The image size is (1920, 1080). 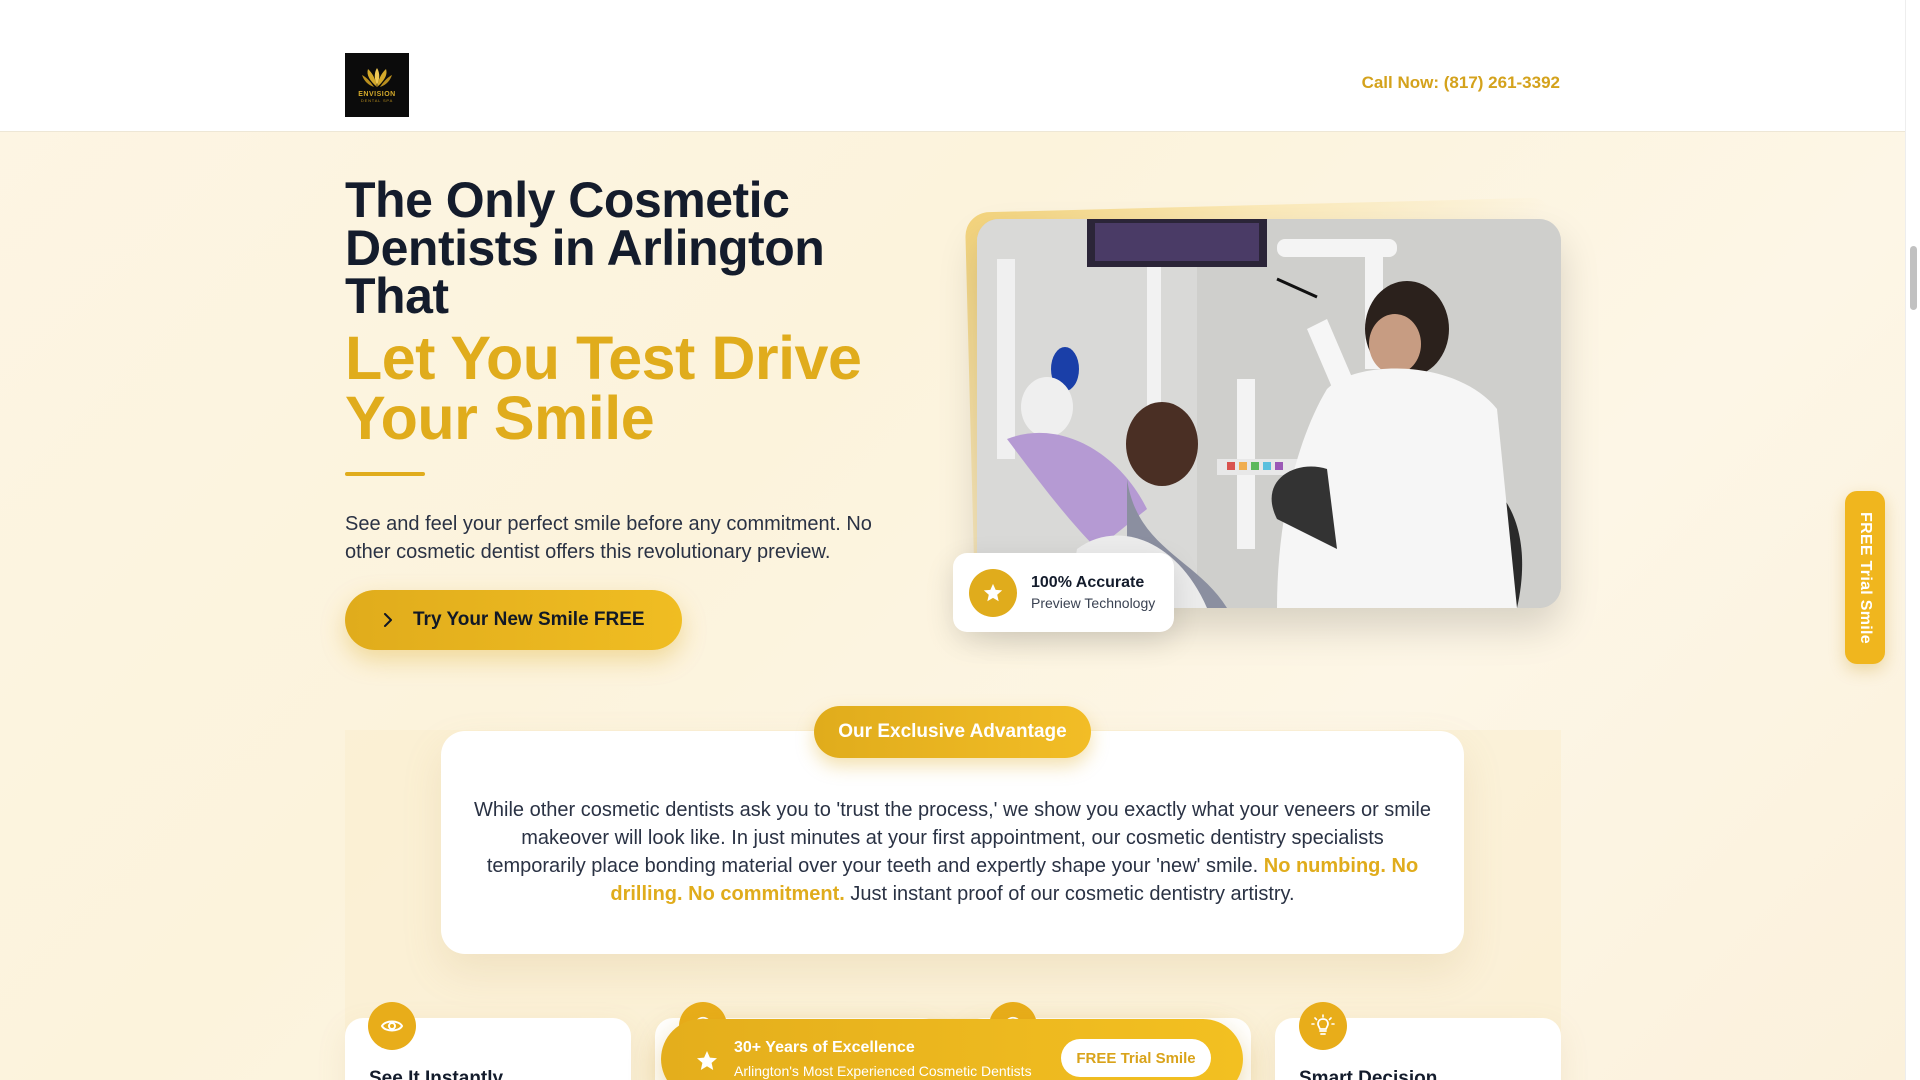 What do you see at coordinates (1136, 1058) in the screenshot?
I see `free-trial-smile-button: FREE Trial Smile` at bounding box center [1136, 1058].